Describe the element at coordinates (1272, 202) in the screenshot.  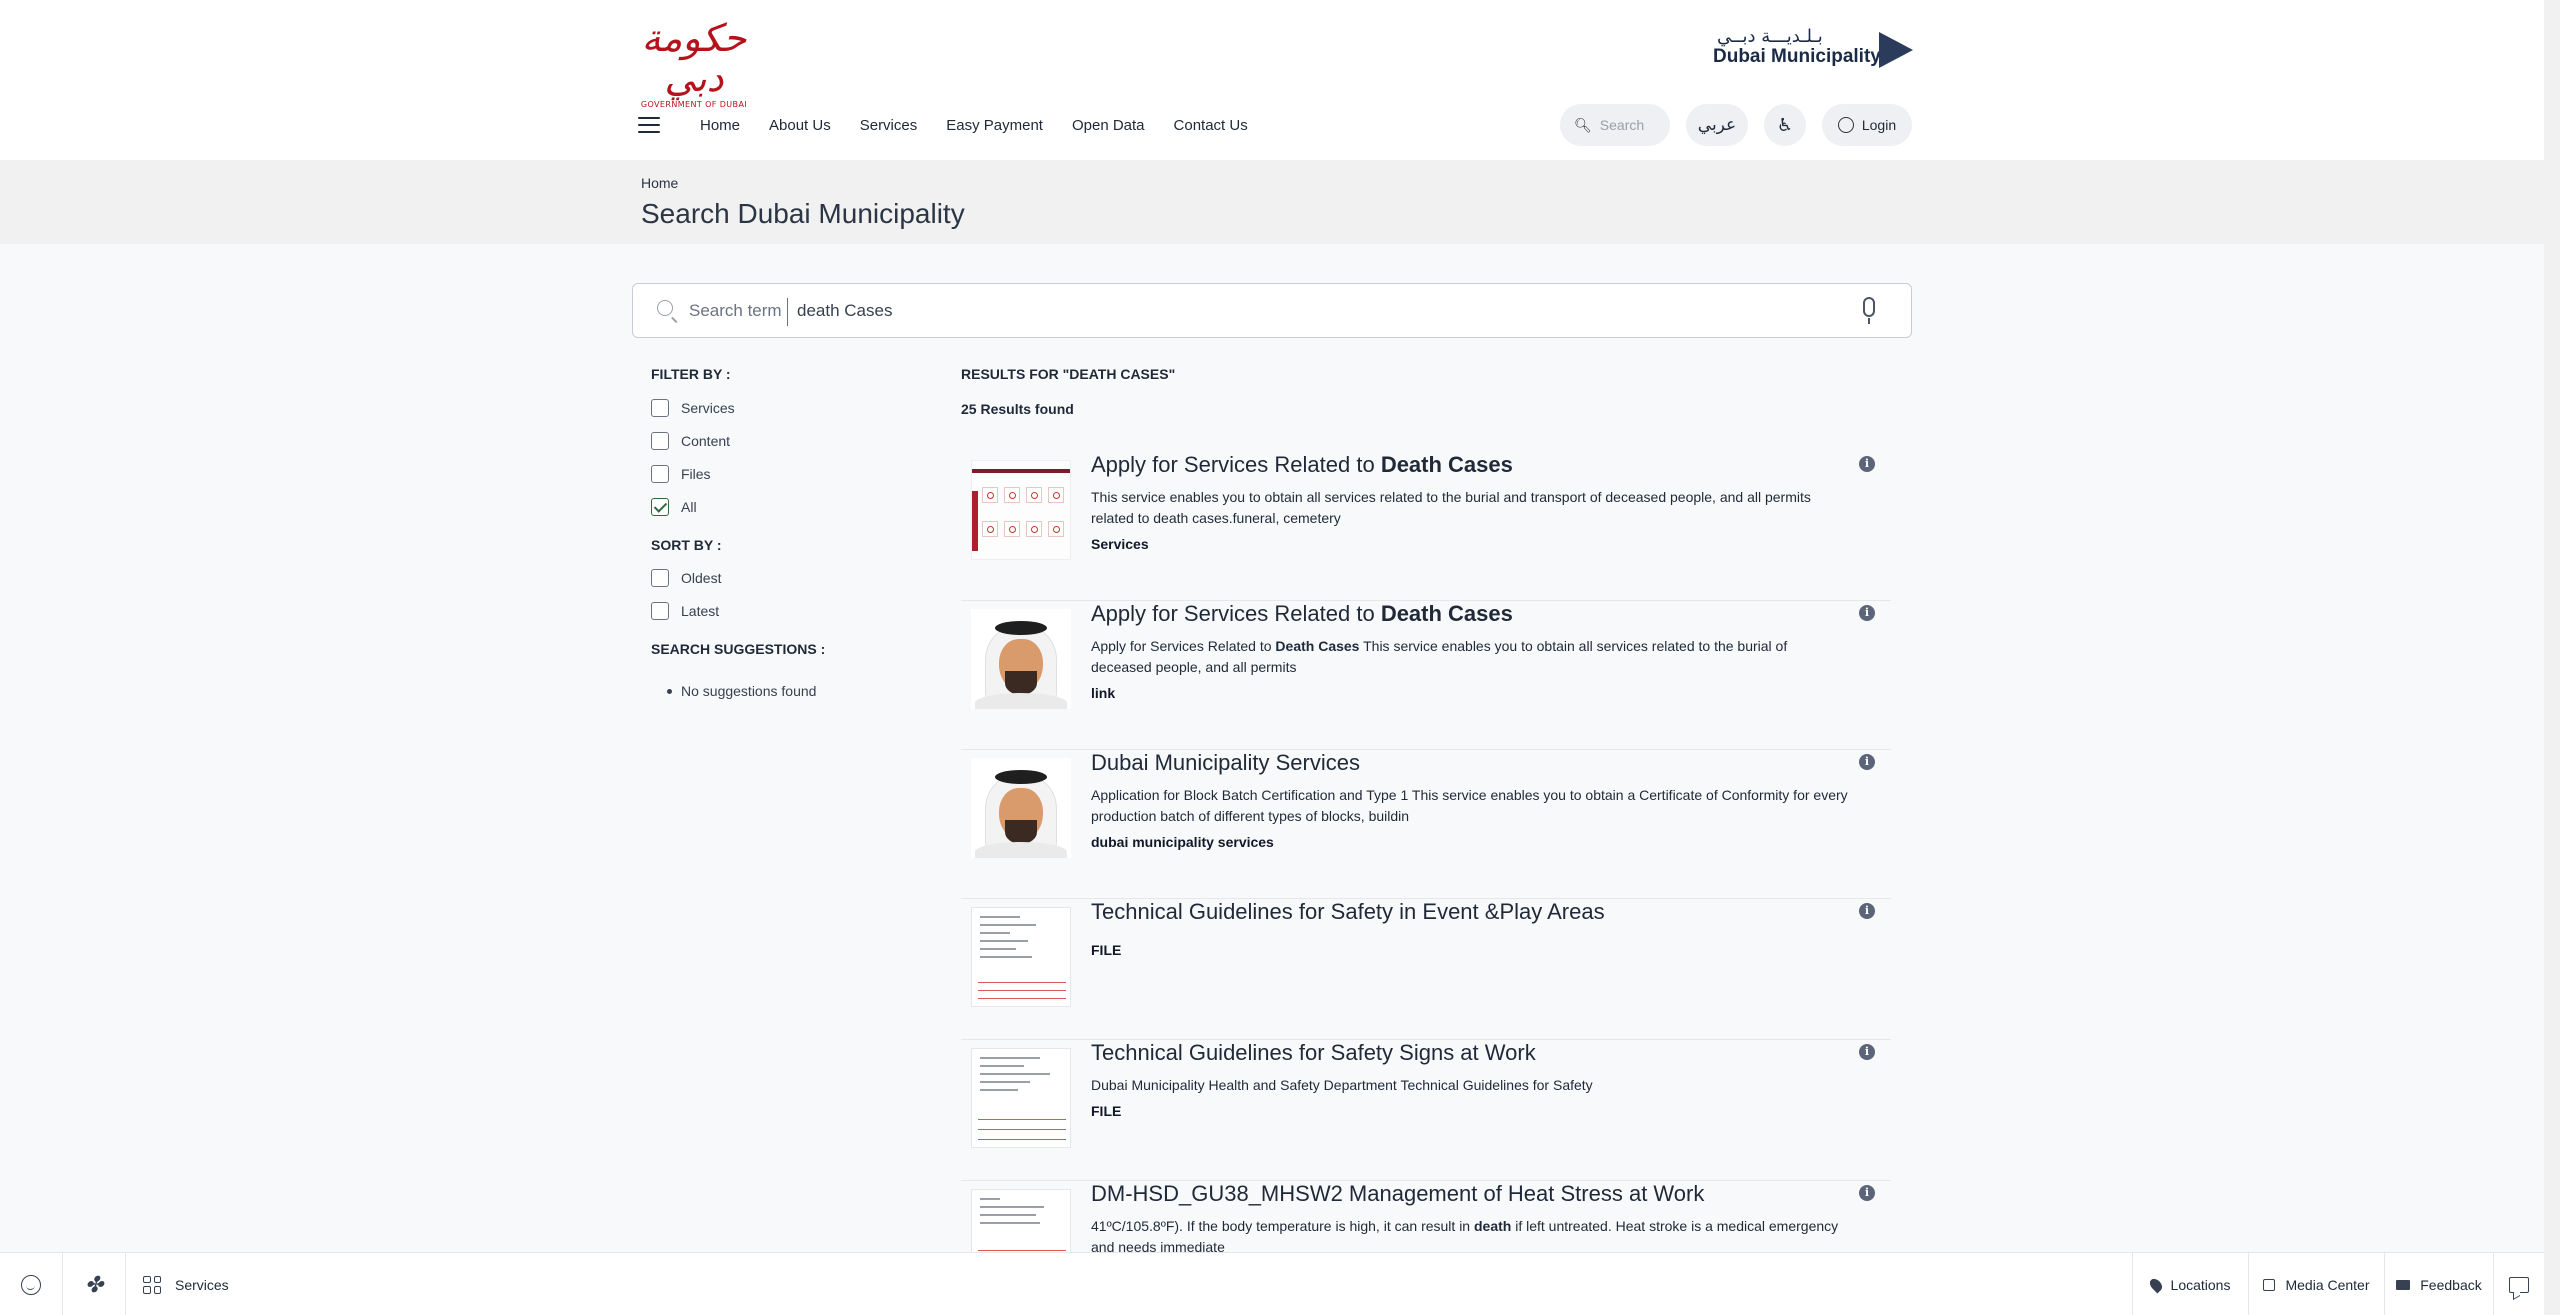
I see `page-banner: Home Search Dubai Municipality` at that location.